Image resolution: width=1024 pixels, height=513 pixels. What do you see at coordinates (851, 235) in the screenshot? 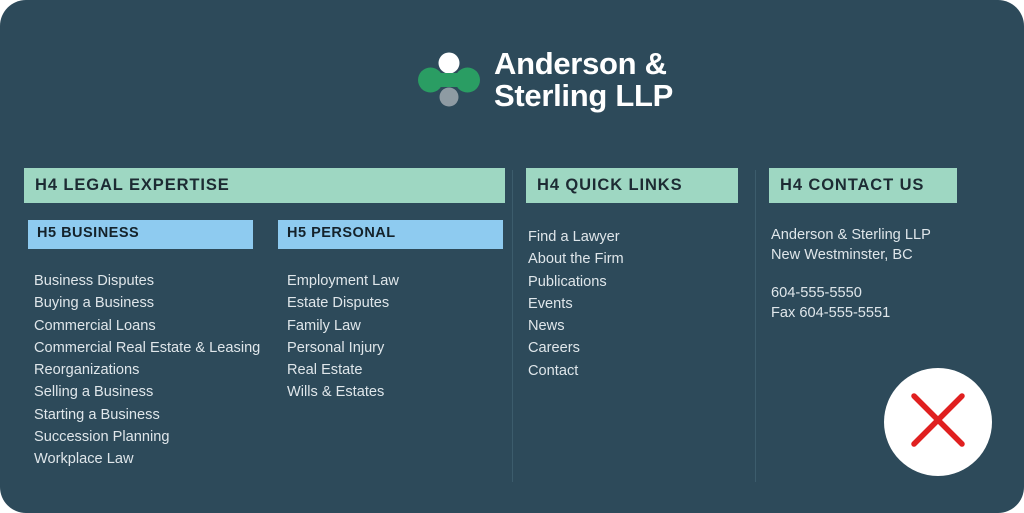
I see `contact-firm-name: Anderson & Sterling LLP` at bounding box center [851, 235].